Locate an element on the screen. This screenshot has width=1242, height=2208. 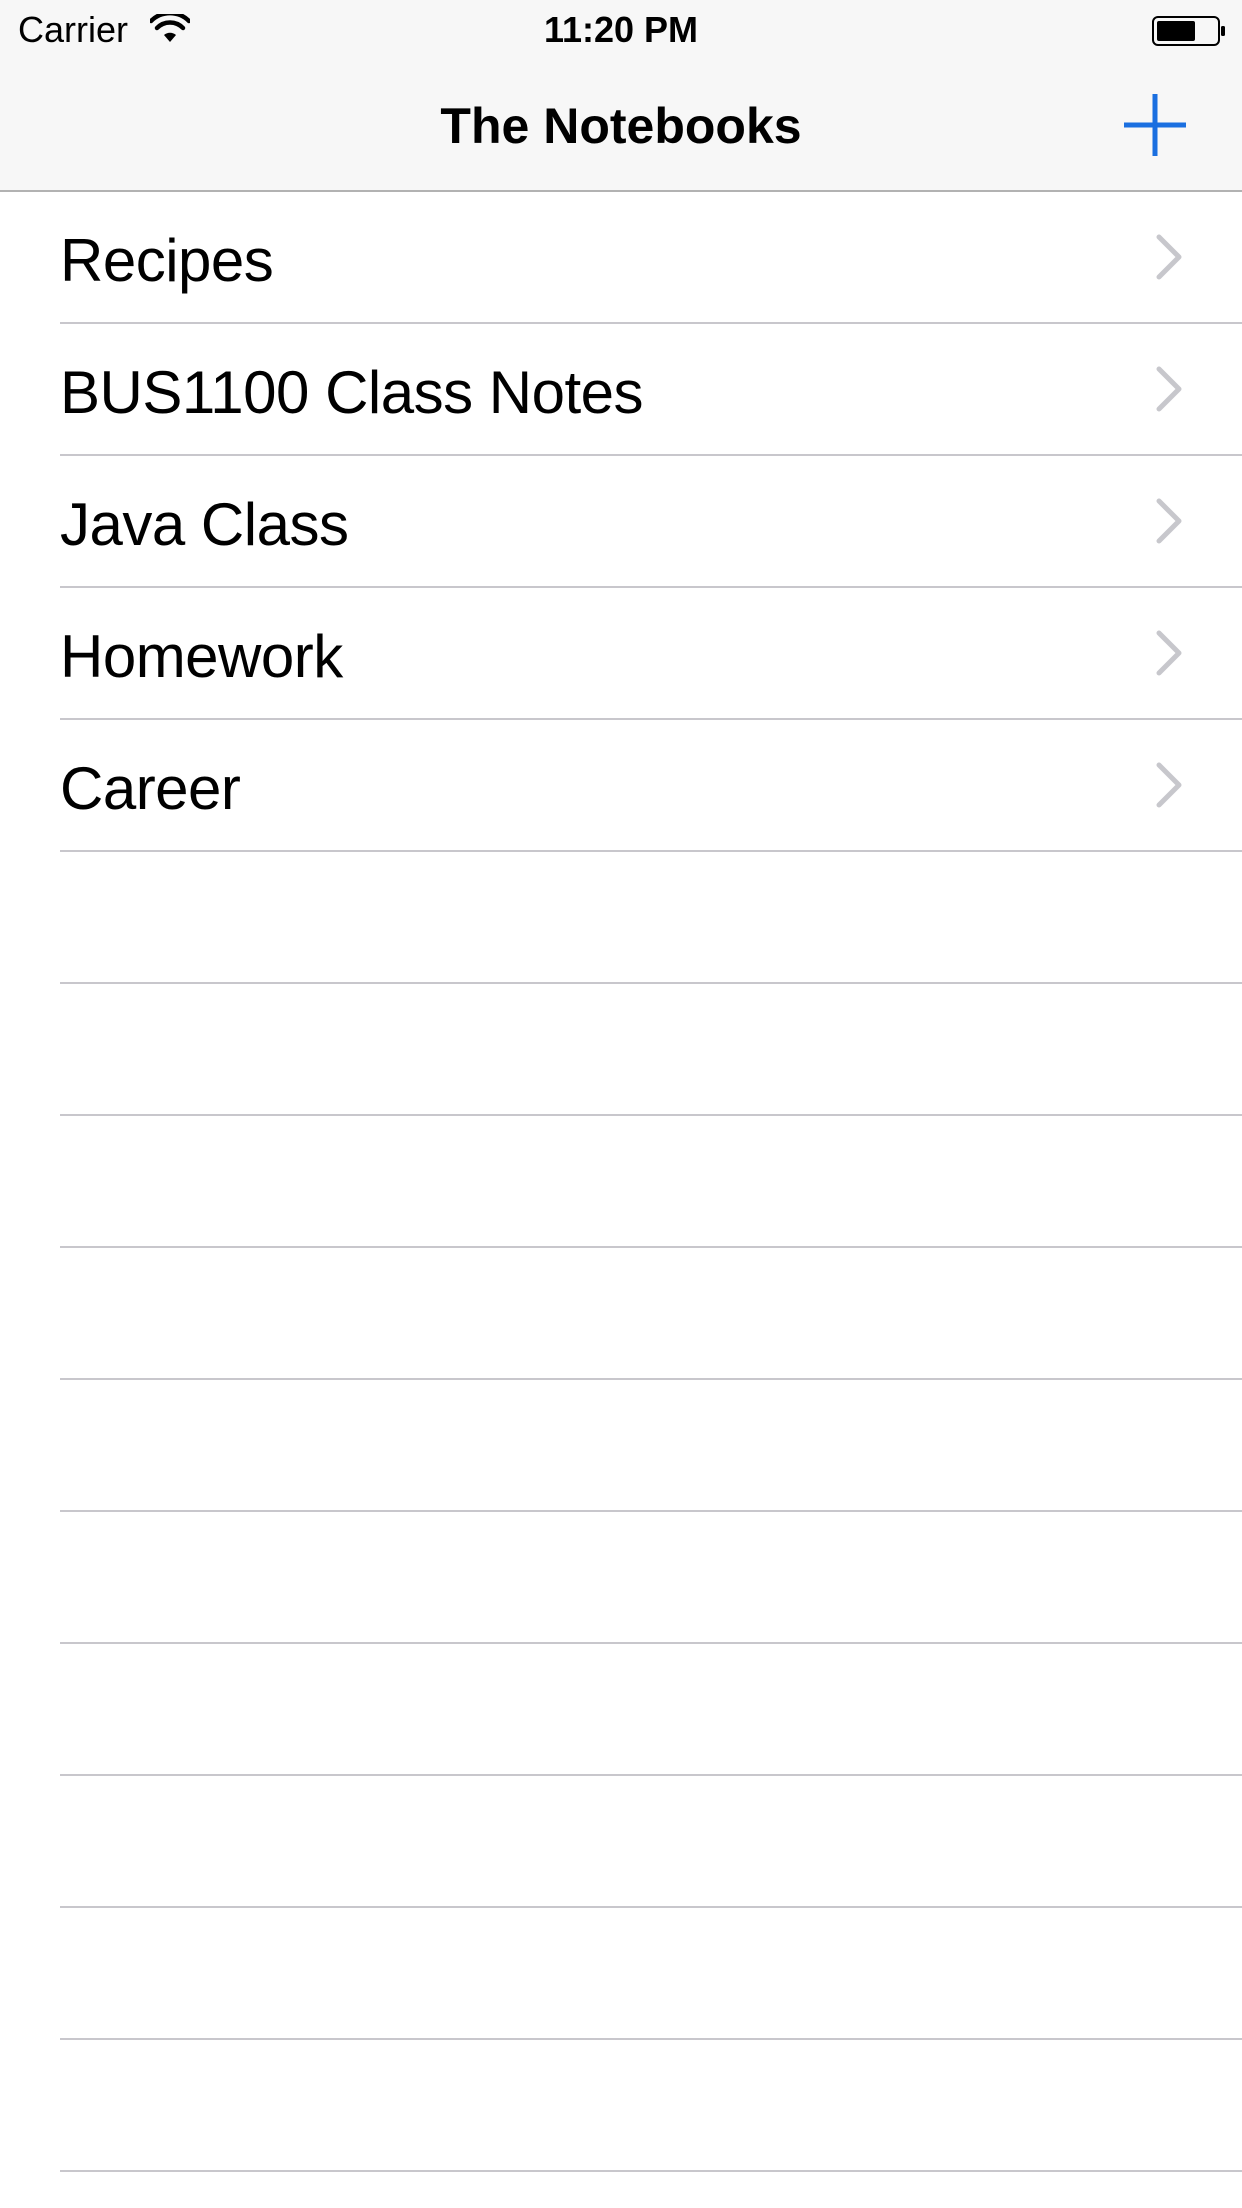
page-title: The Notebooks is located at coordinates (621, 126).